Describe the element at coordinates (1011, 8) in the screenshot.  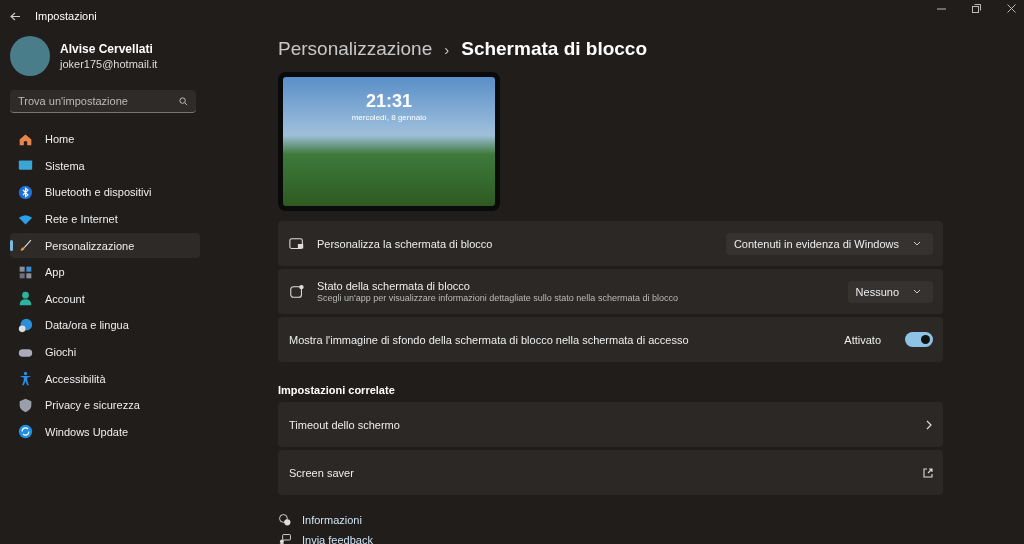
I see `close-button` at that location.